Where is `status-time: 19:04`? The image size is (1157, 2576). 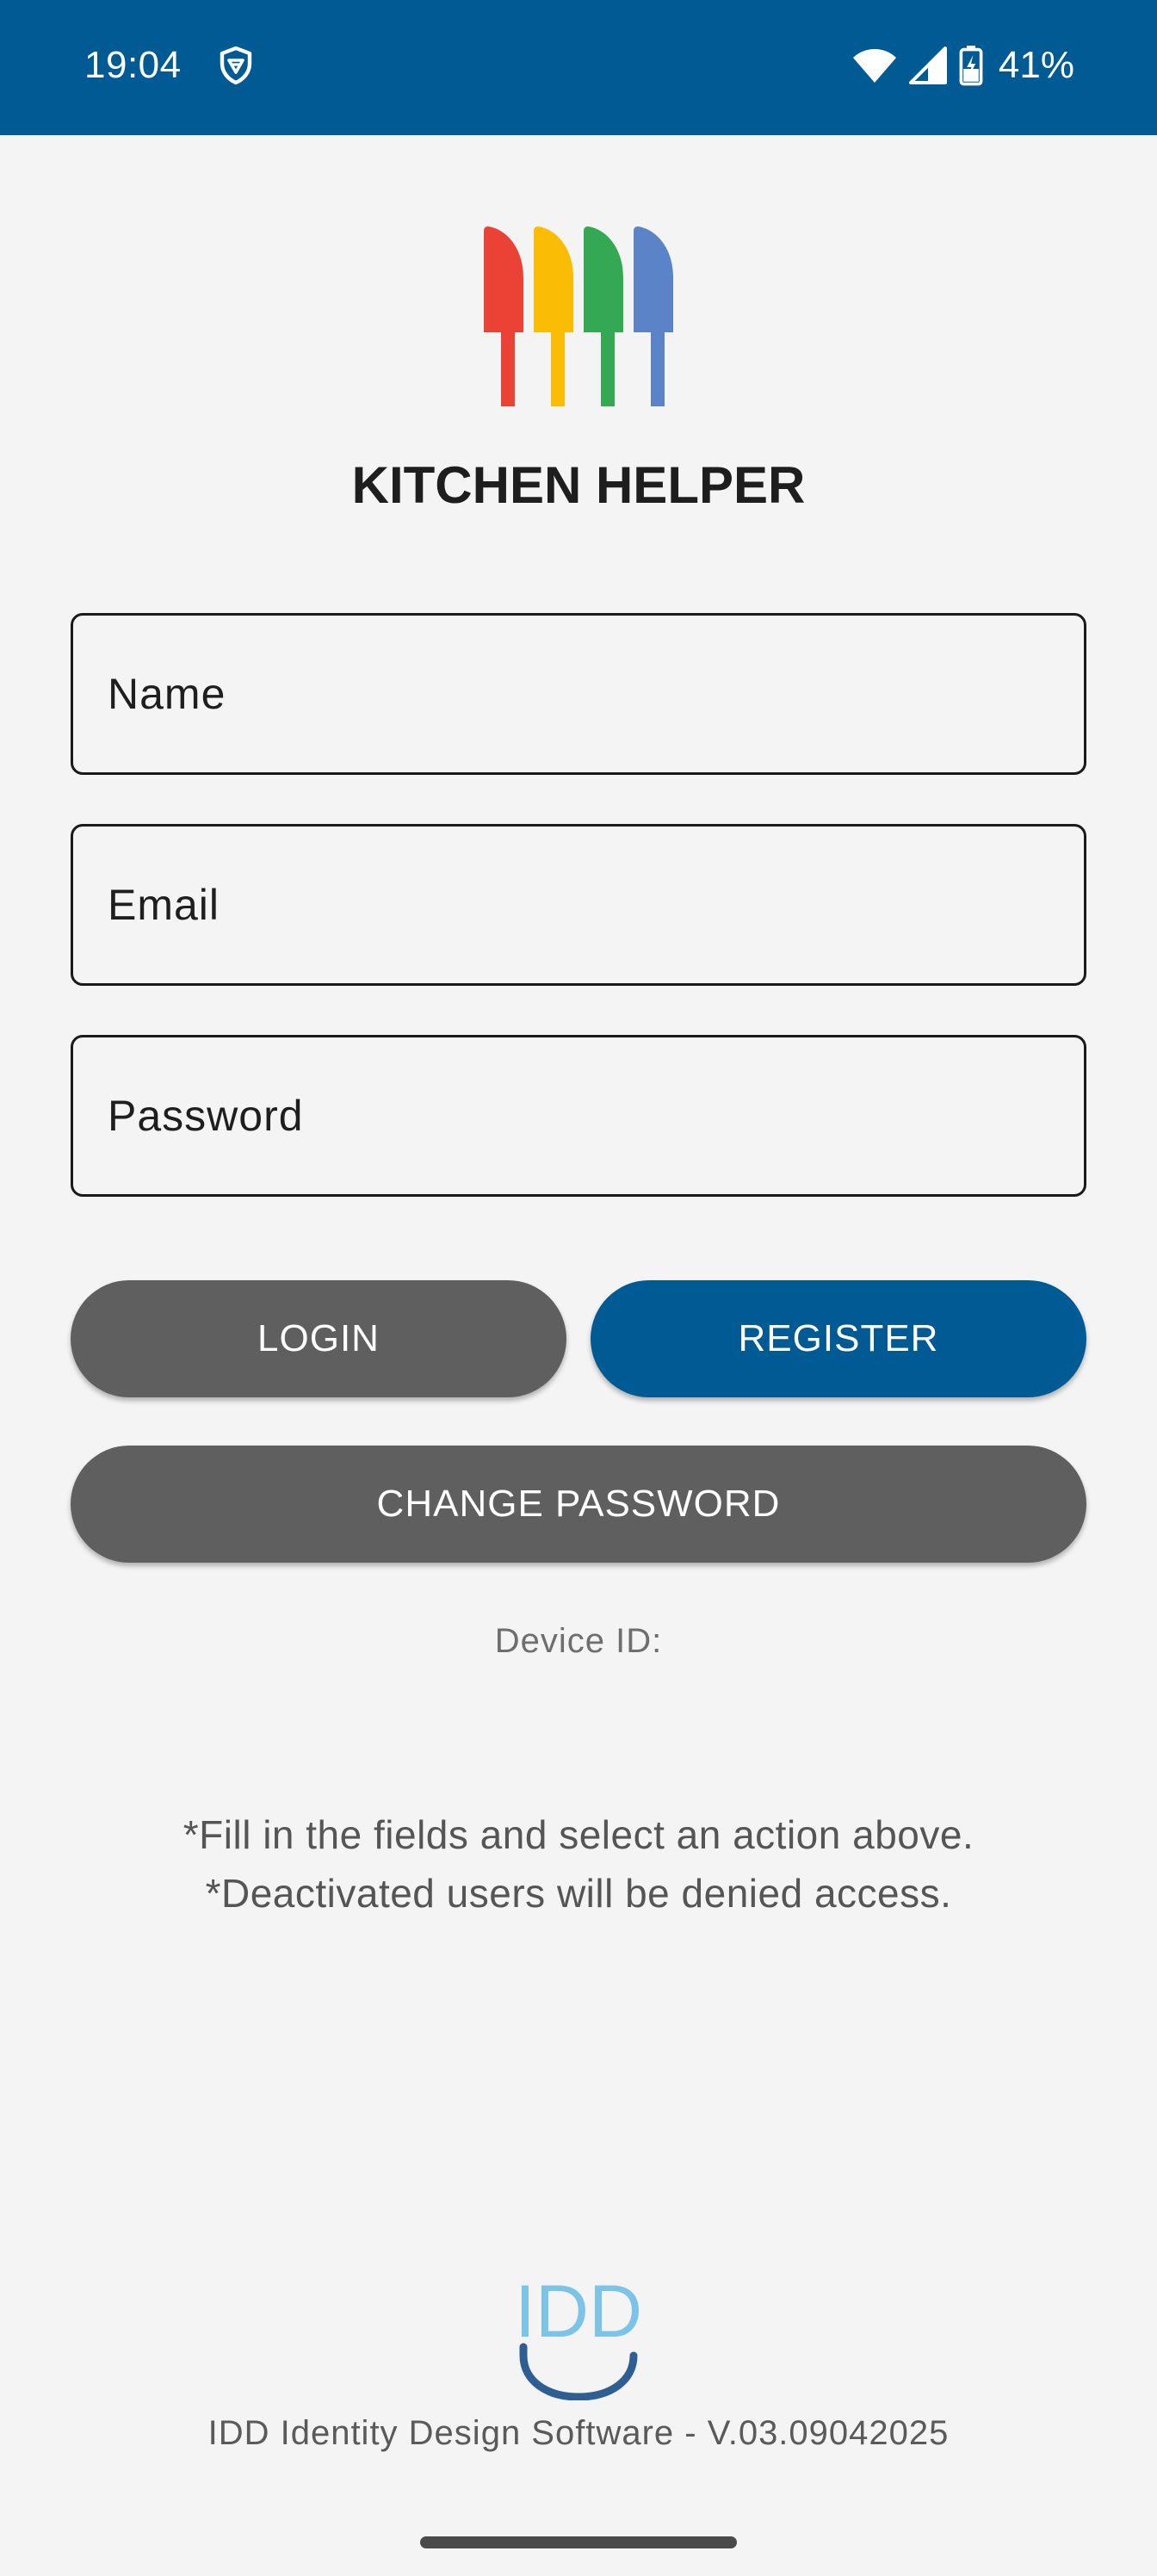
status-time: 19:04 is located at coordinates (133, 65).